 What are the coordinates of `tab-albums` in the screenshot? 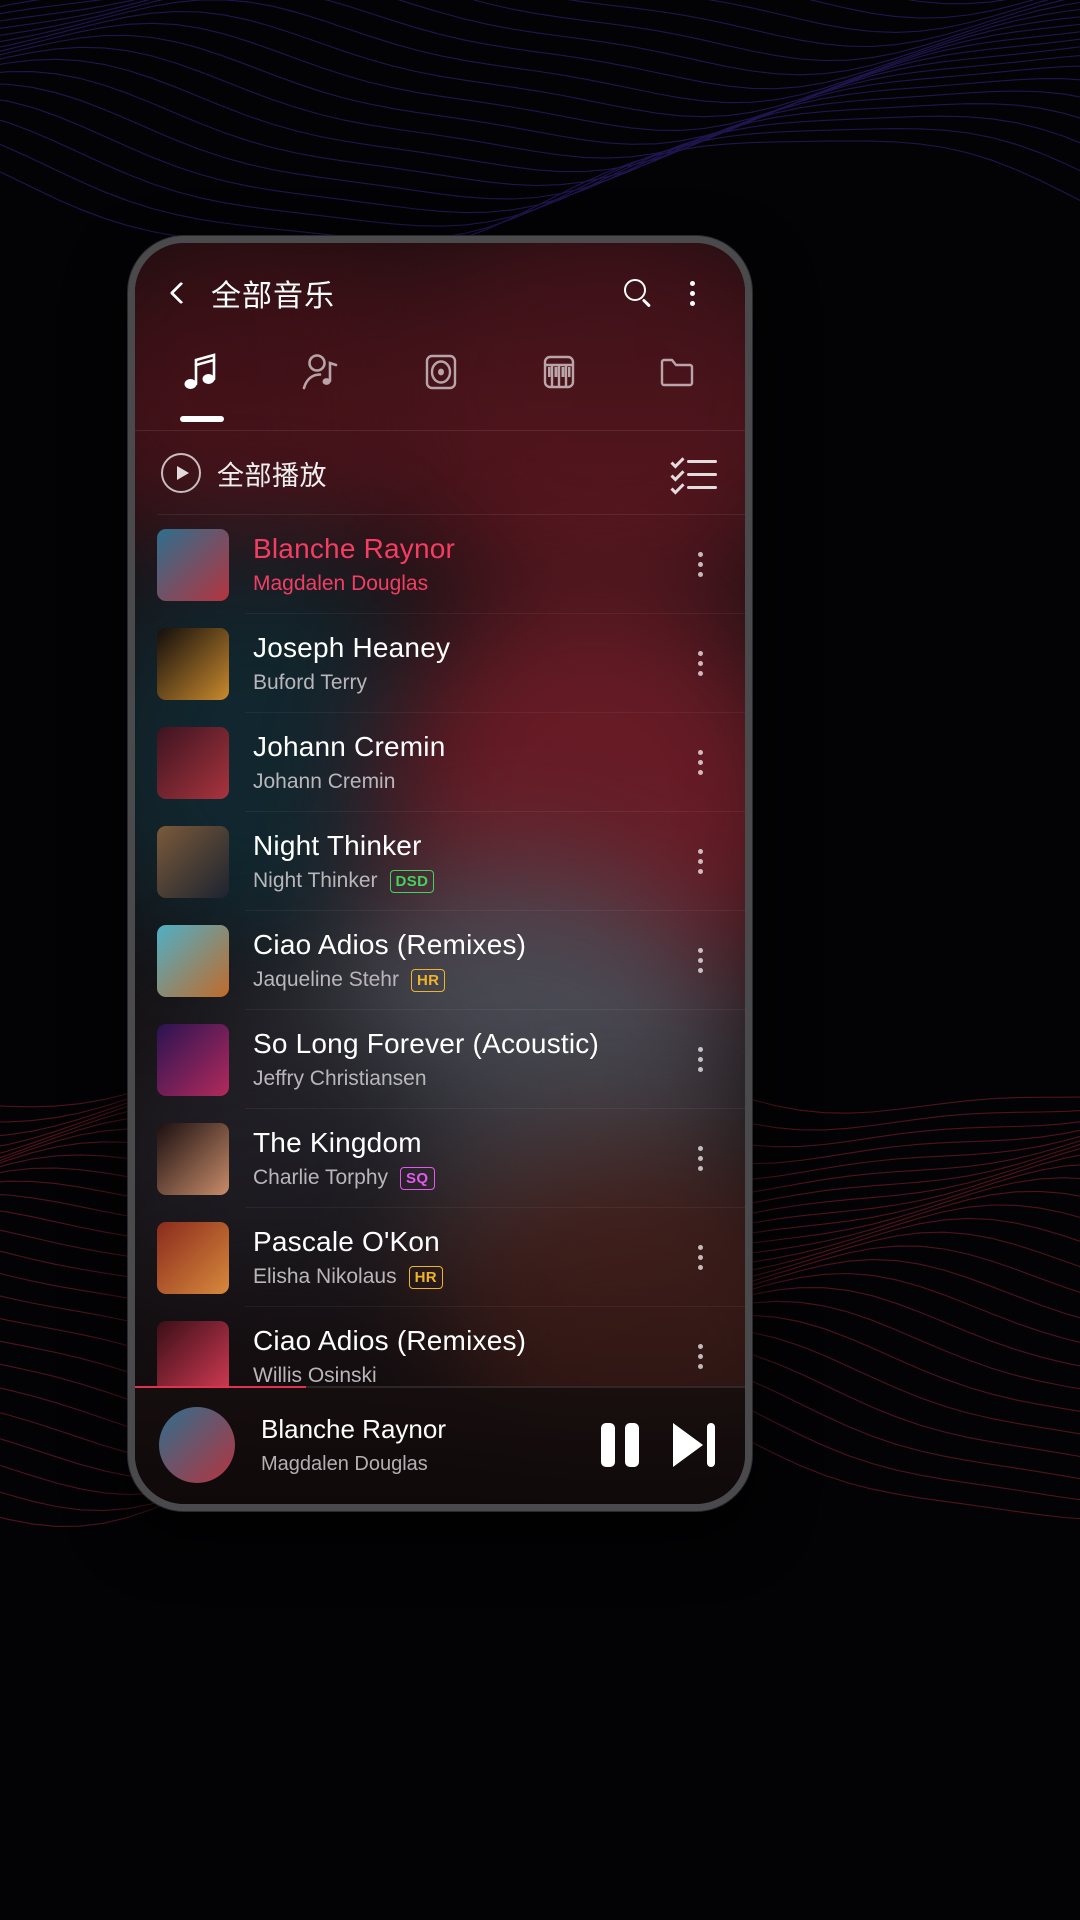 It's located at (440, 387).